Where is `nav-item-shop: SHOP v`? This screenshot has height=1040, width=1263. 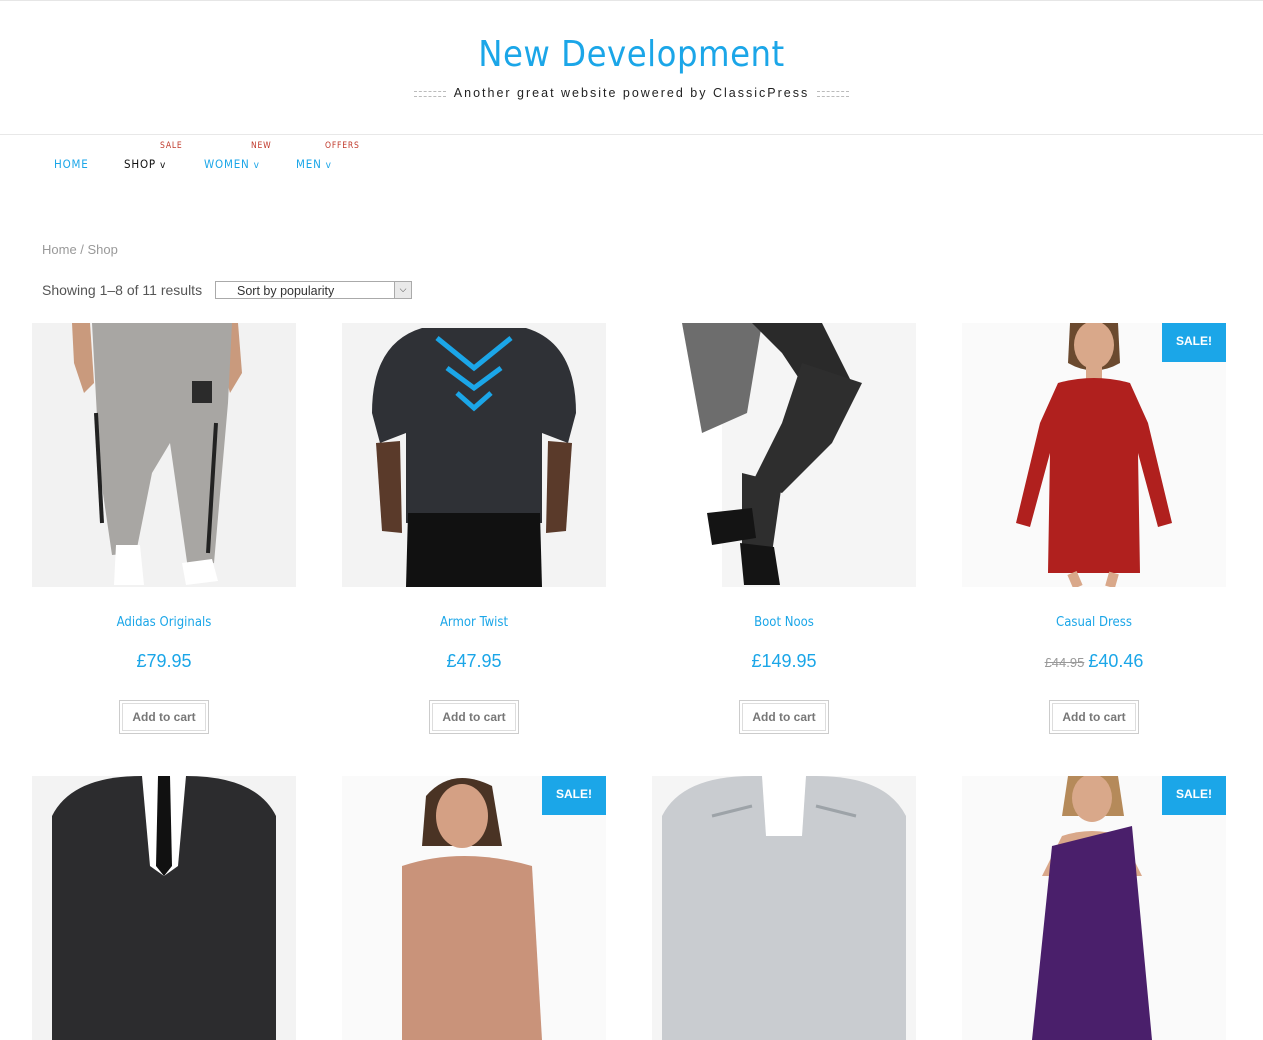
nav-item-shop: SHOP v is located at coordinates (145, 164).